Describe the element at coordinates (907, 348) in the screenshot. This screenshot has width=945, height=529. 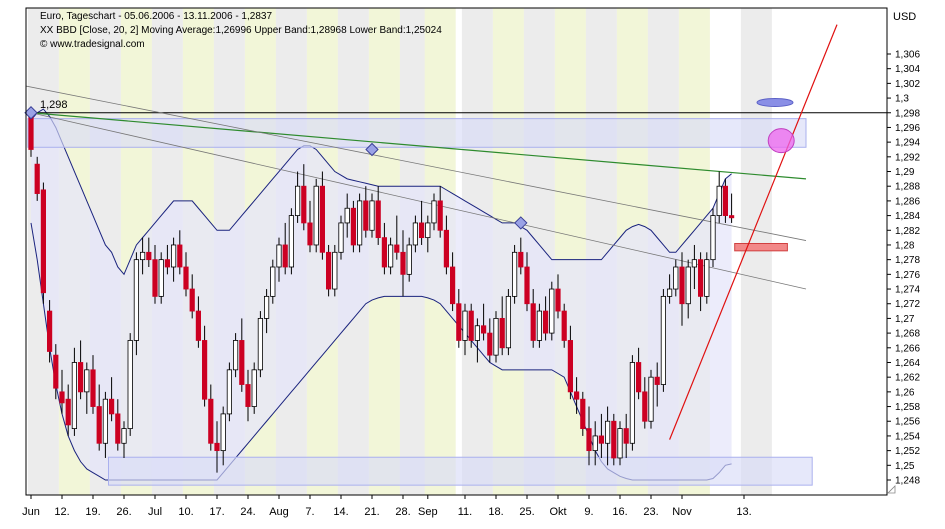
I see `y-tick-label: 1,266` at that location.